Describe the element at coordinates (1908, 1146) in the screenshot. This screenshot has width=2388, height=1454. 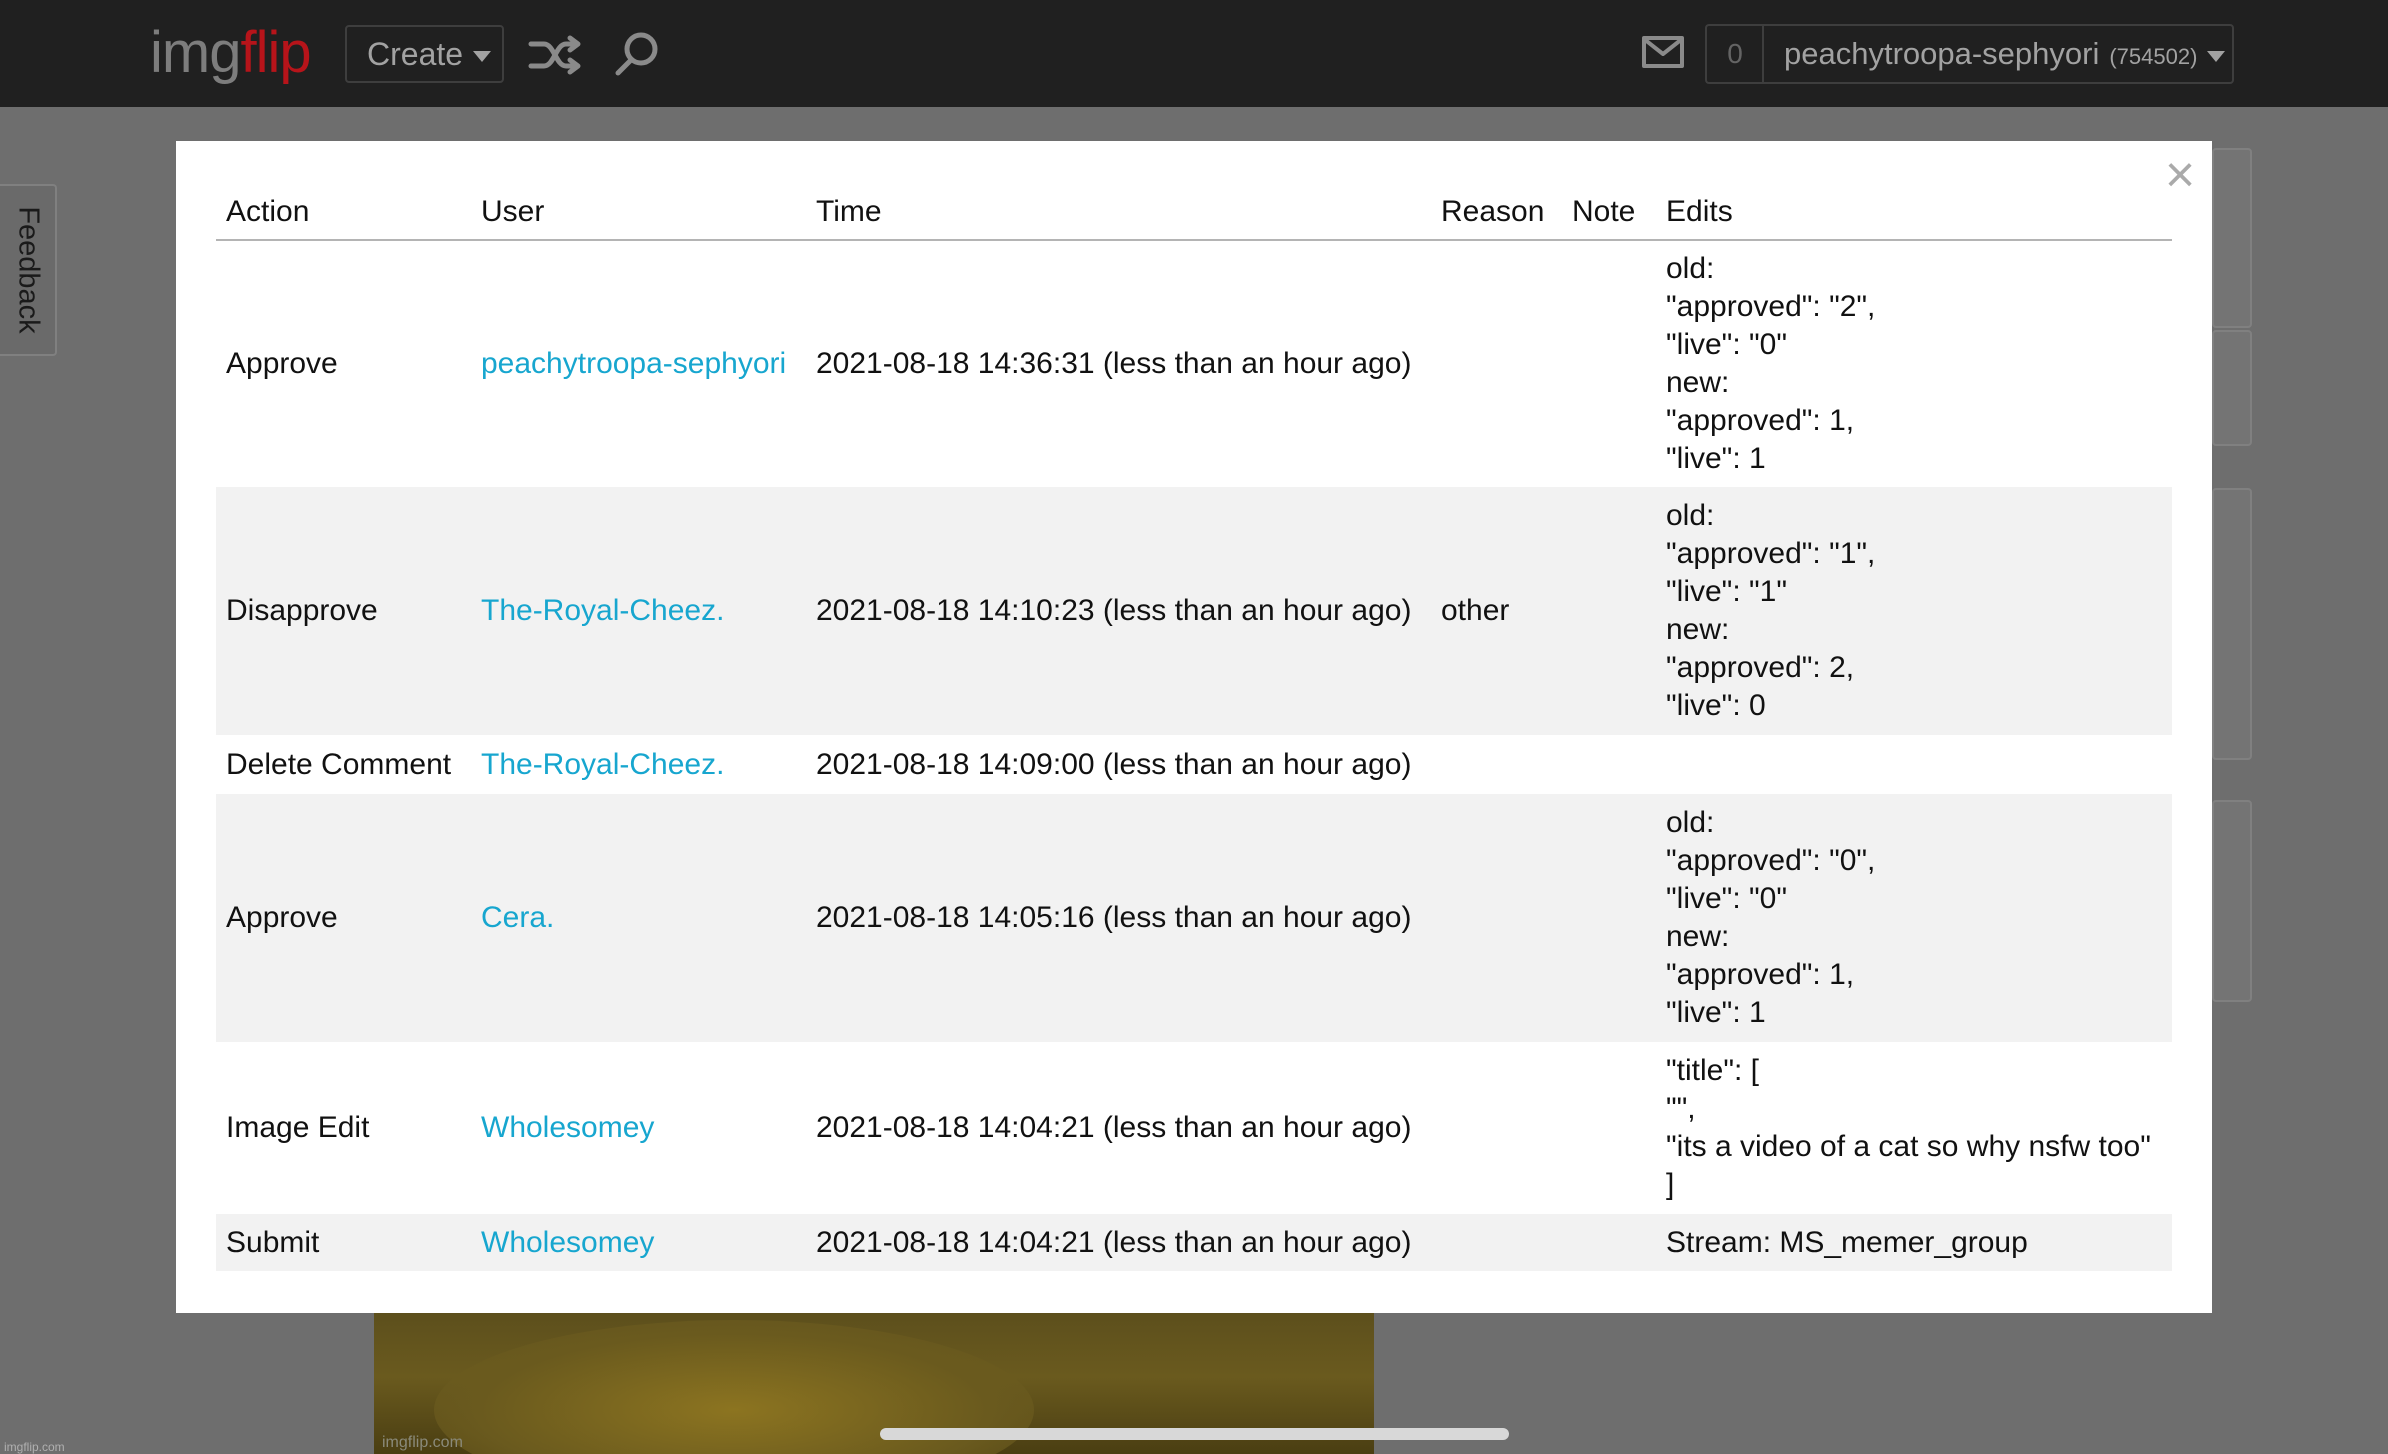
I see `edit-line: "its a video of a cat so why nsfw too"` at that location.